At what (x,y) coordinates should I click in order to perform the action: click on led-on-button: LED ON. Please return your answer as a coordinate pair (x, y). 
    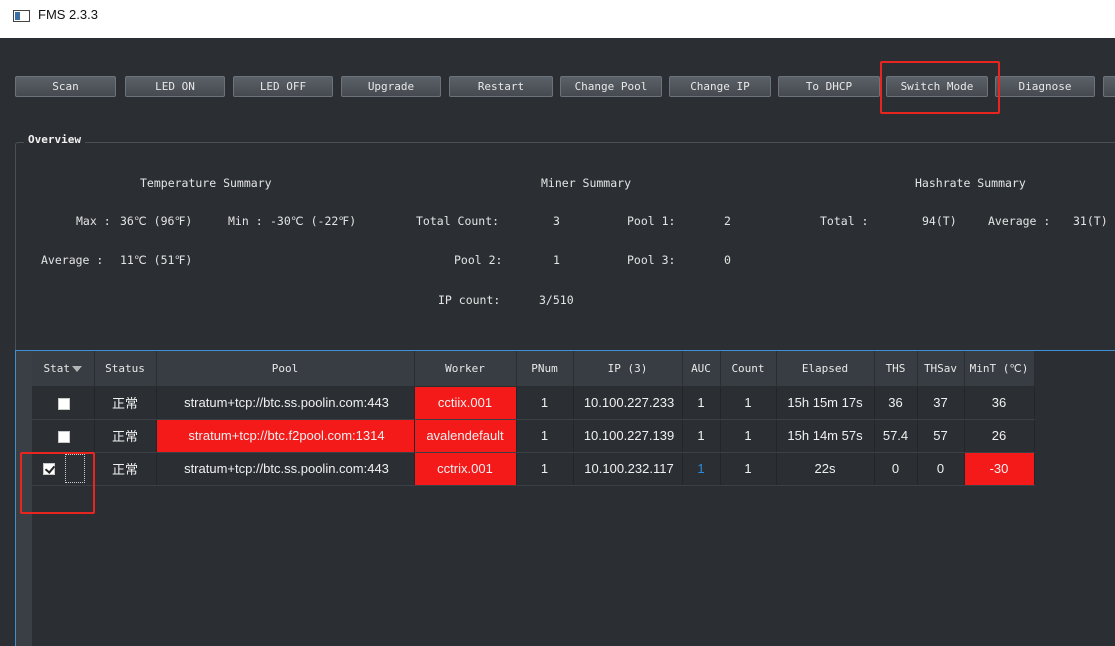
    Looking at the image, I should click on (175, 86).